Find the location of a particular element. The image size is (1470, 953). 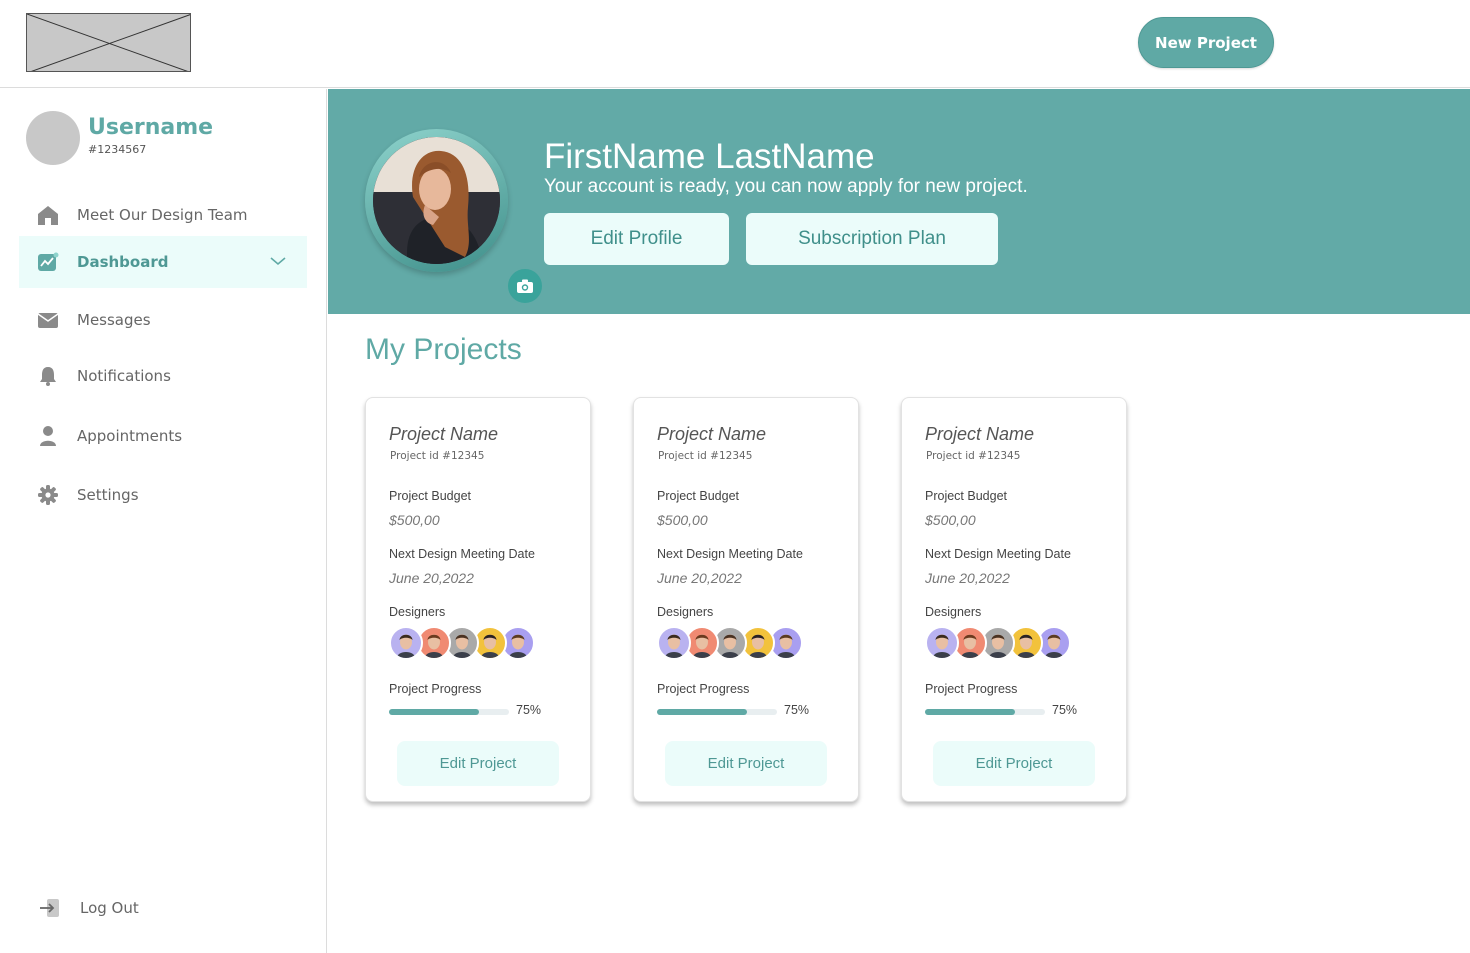

envelope-icon is located at coordinates (48, 320).